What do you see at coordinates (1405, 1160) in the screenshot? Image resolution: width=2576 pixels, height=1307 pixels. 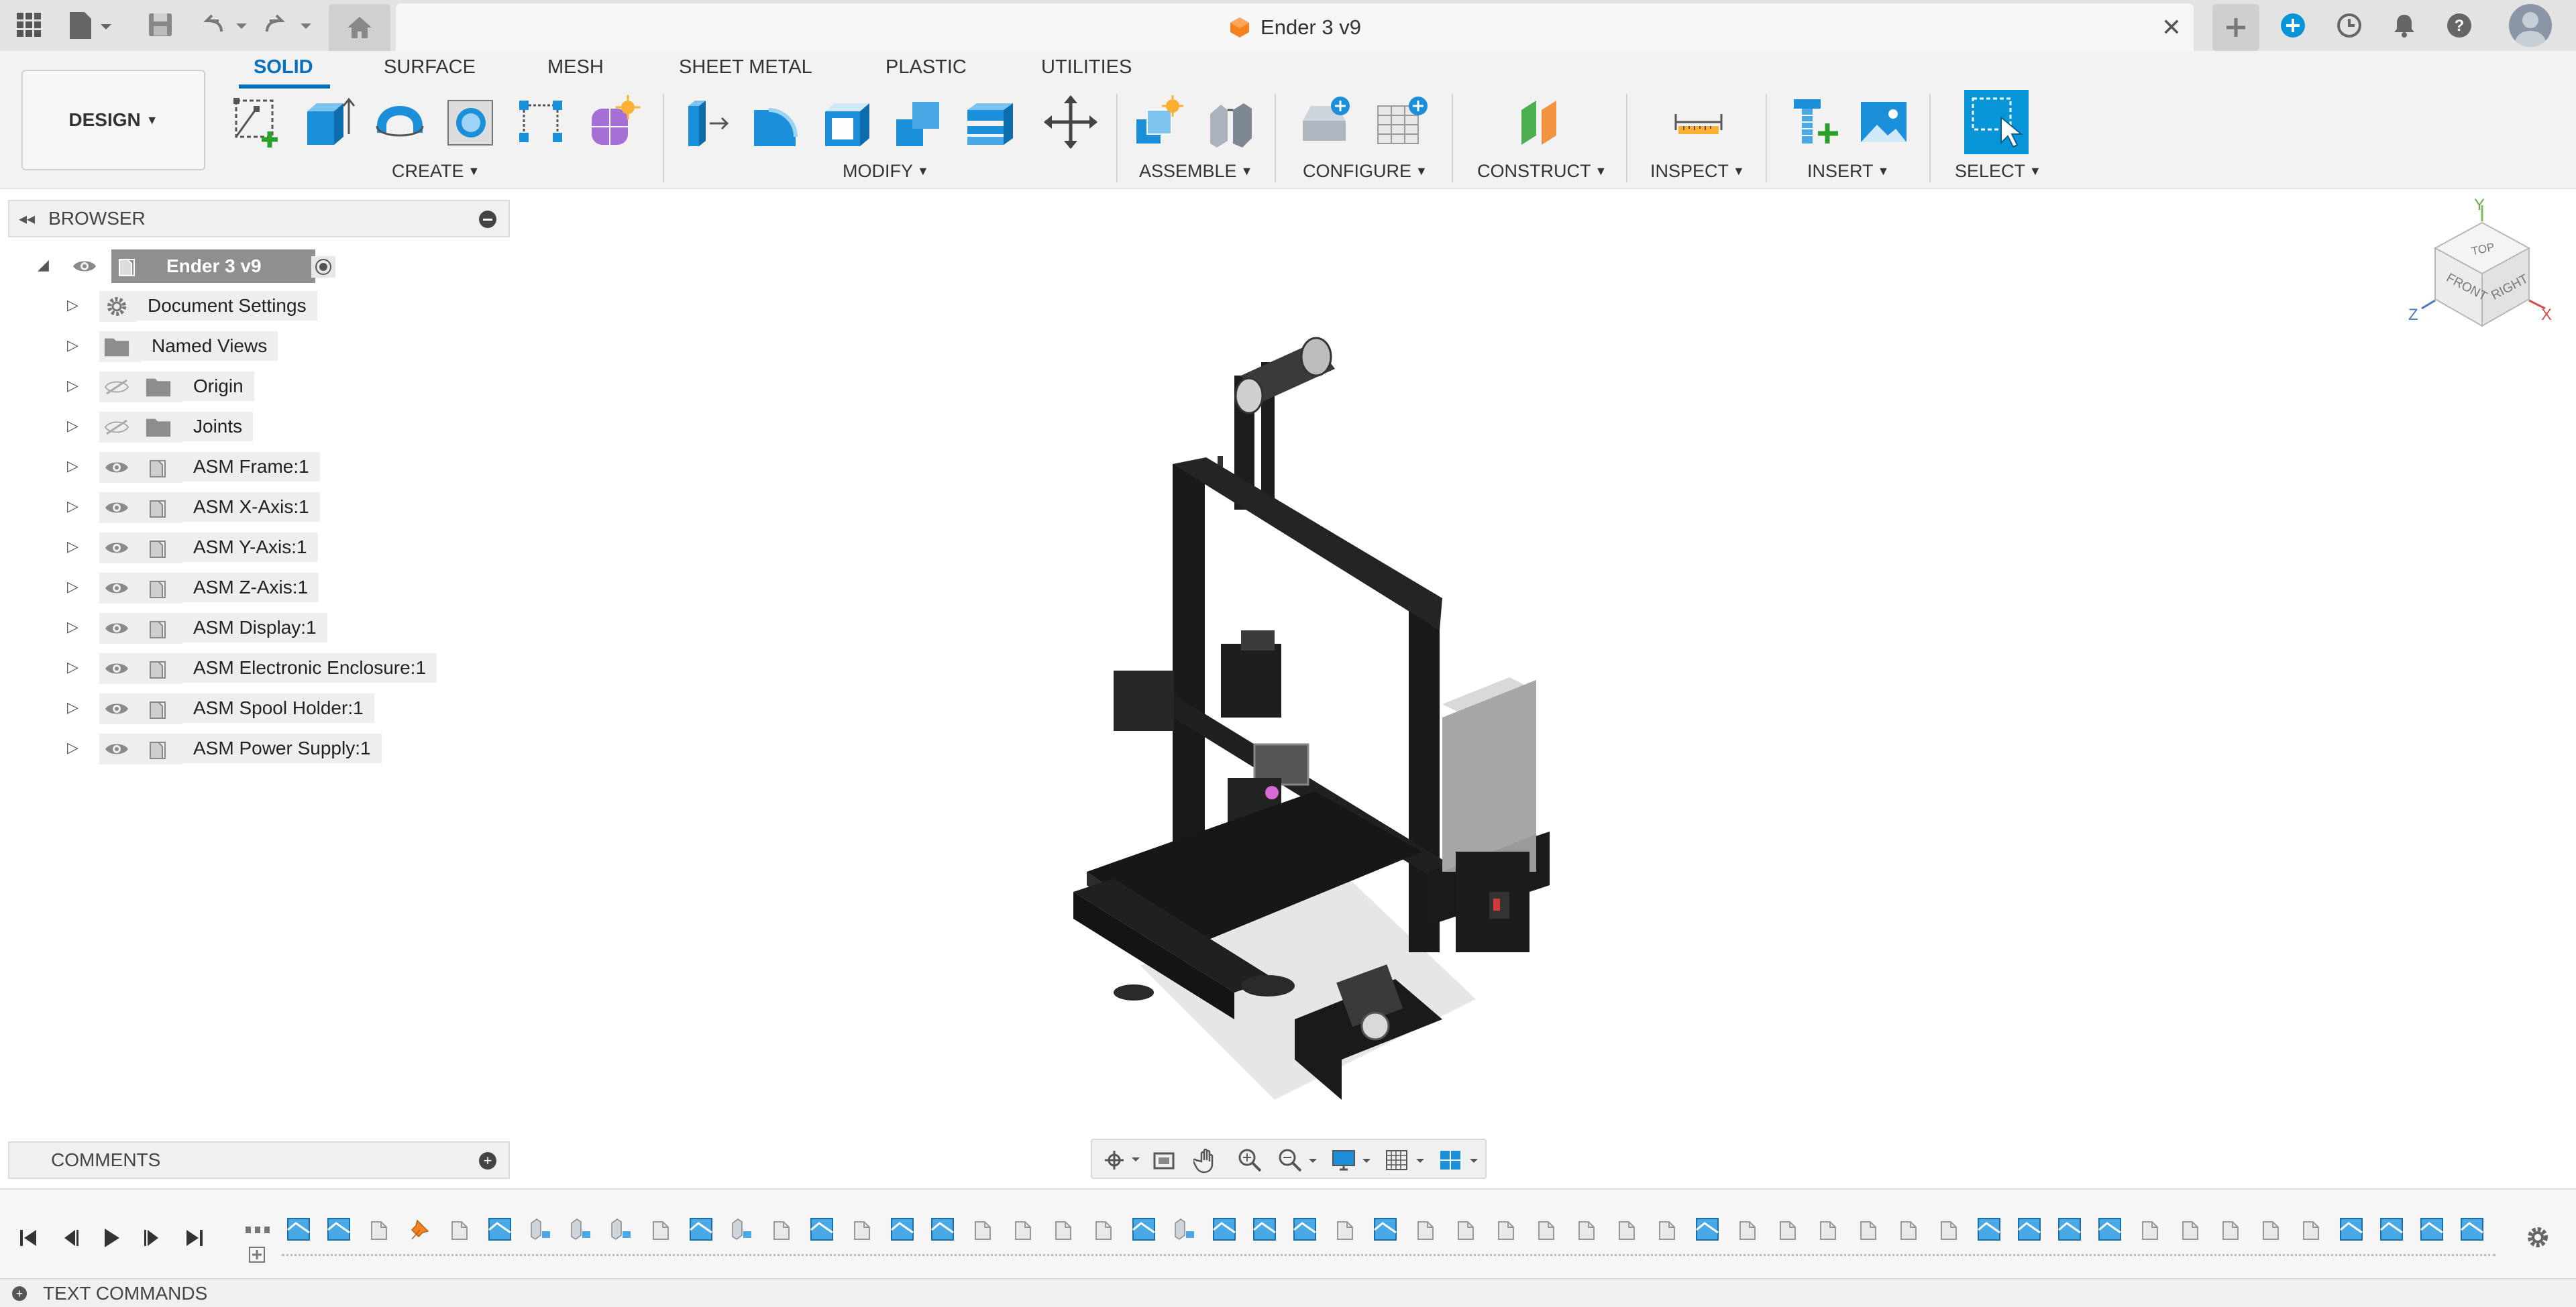 I see `grid-settings-icon` at bounding box center [1405, 1160].